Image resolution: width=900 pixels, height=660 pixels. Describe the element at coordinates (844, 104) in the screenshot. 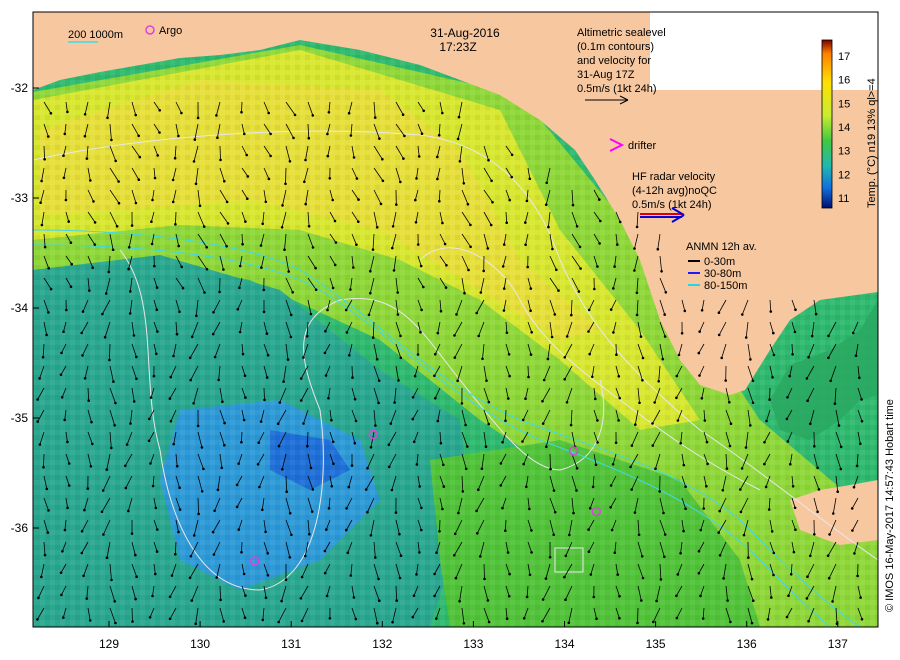

I see `colorbar-tick-label: 15` at that location.